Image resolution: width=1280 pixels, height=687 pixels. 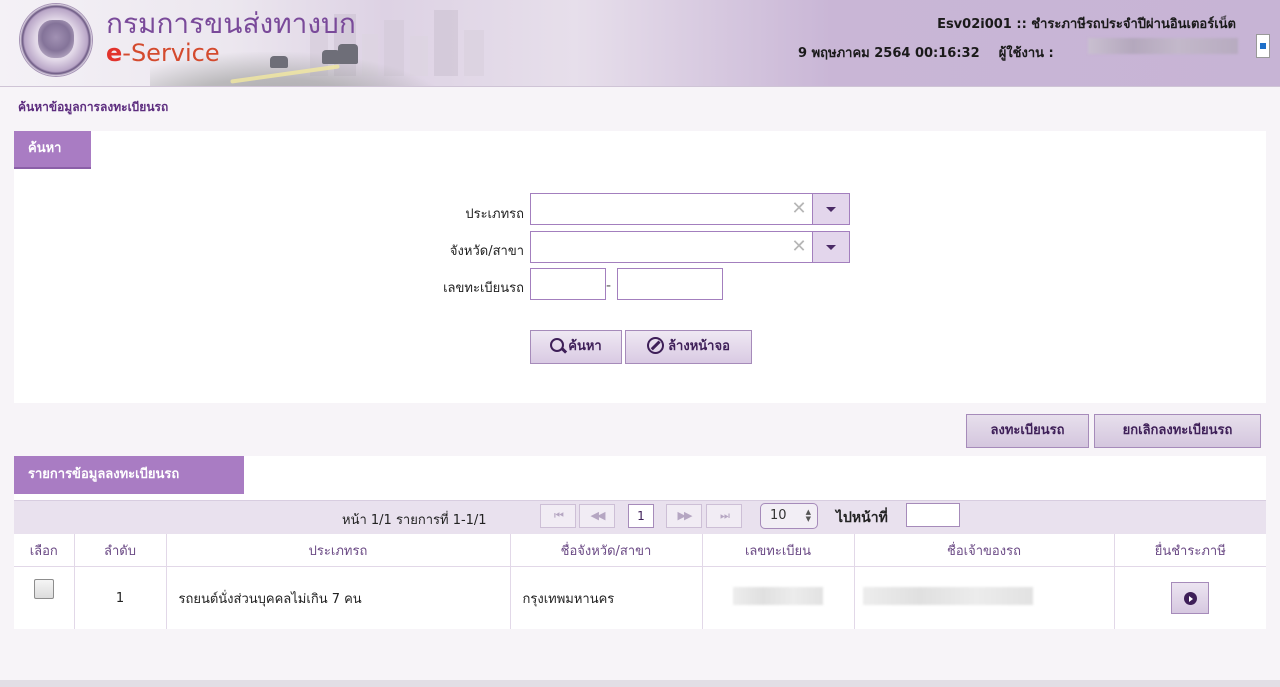 I want to click on row-select-checkbox, so click(x=43, y=589).